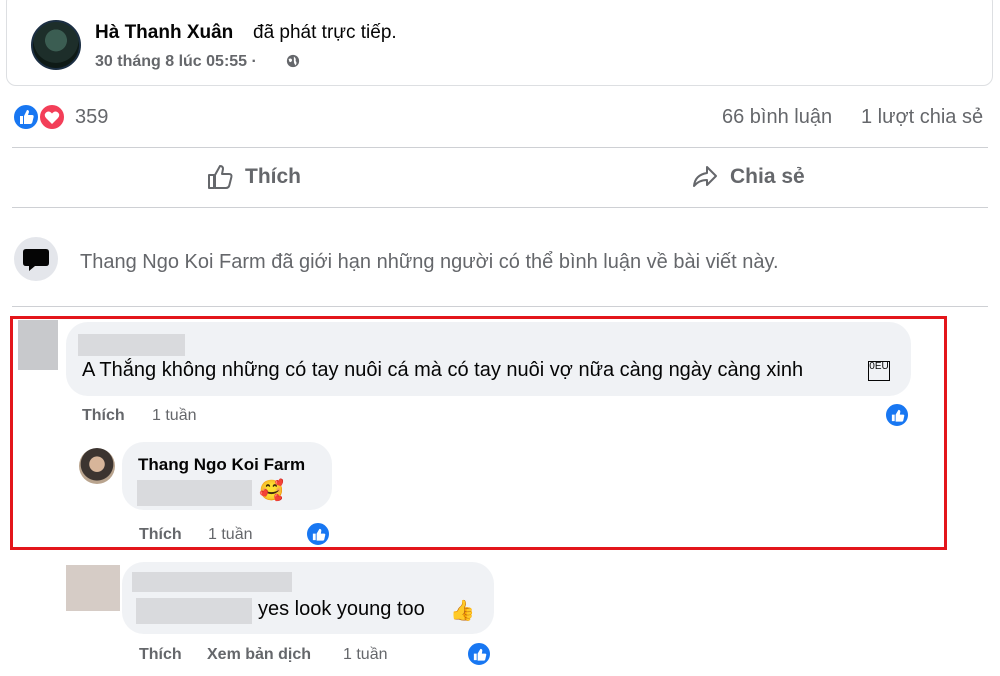 This screenshot has width=1000, height=676. I want to click on reply2-text: yes look young too, so click(341, 609).